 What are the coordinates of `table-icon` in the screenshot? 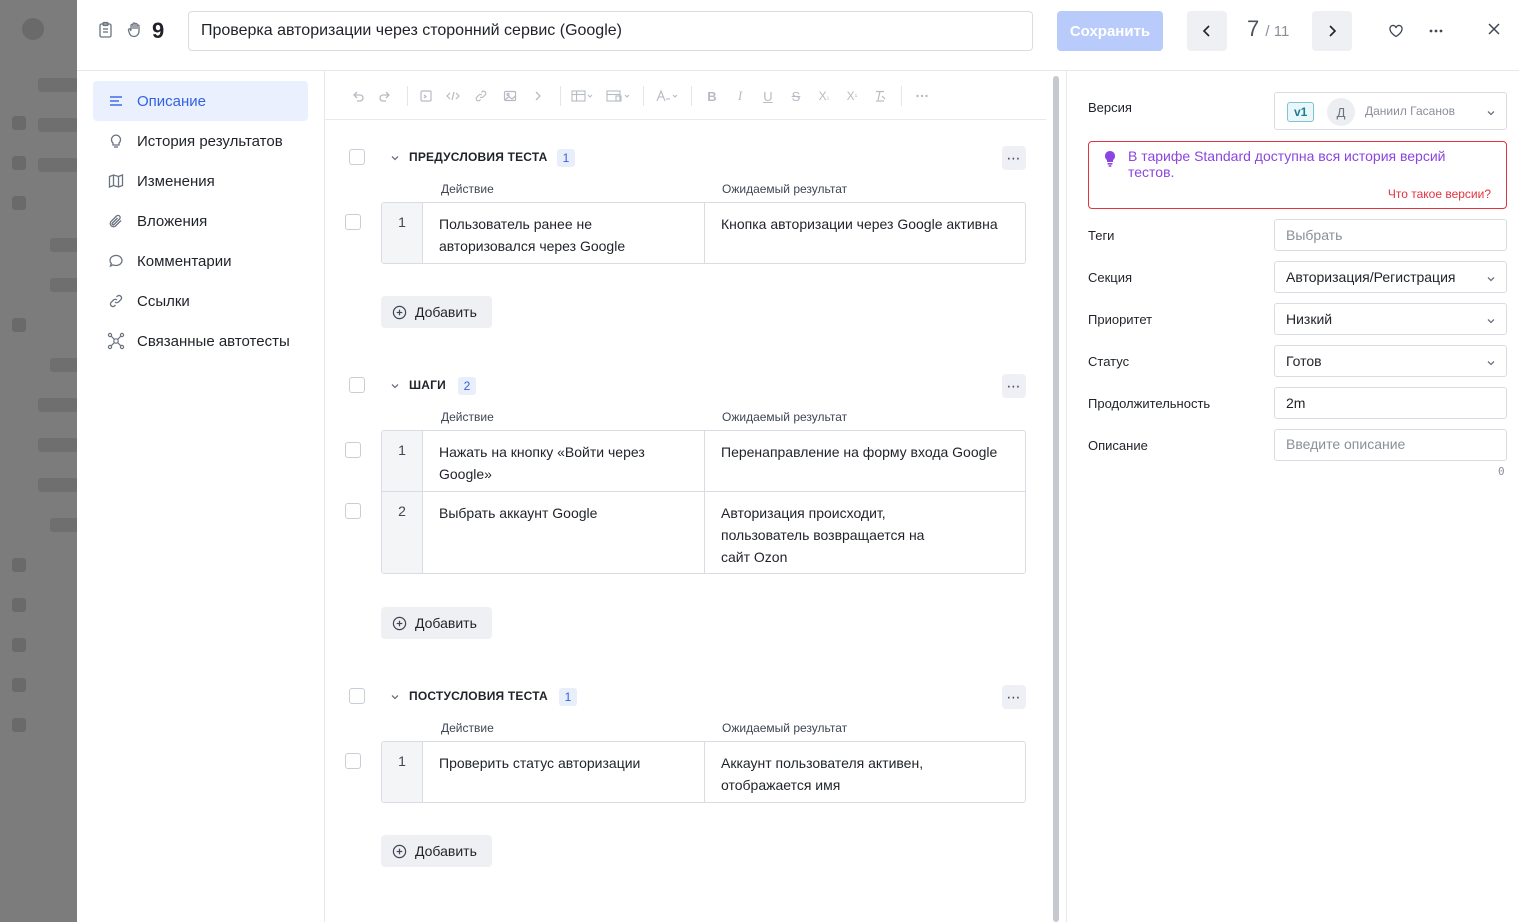 It's located at (583, 96).